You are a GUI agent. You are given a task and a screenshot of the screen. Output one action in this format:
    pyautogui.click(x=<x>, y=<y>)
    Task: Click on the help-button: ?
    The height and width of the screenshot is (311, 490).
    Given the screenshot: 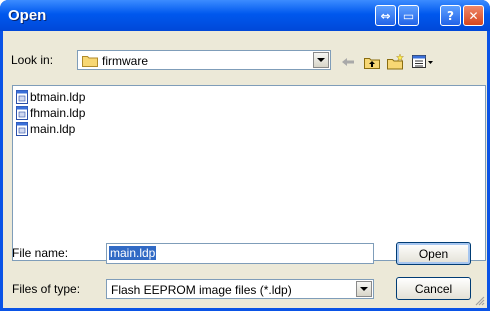 What is the action you would take?
    pyautogui.click(x=450, y=15)
    